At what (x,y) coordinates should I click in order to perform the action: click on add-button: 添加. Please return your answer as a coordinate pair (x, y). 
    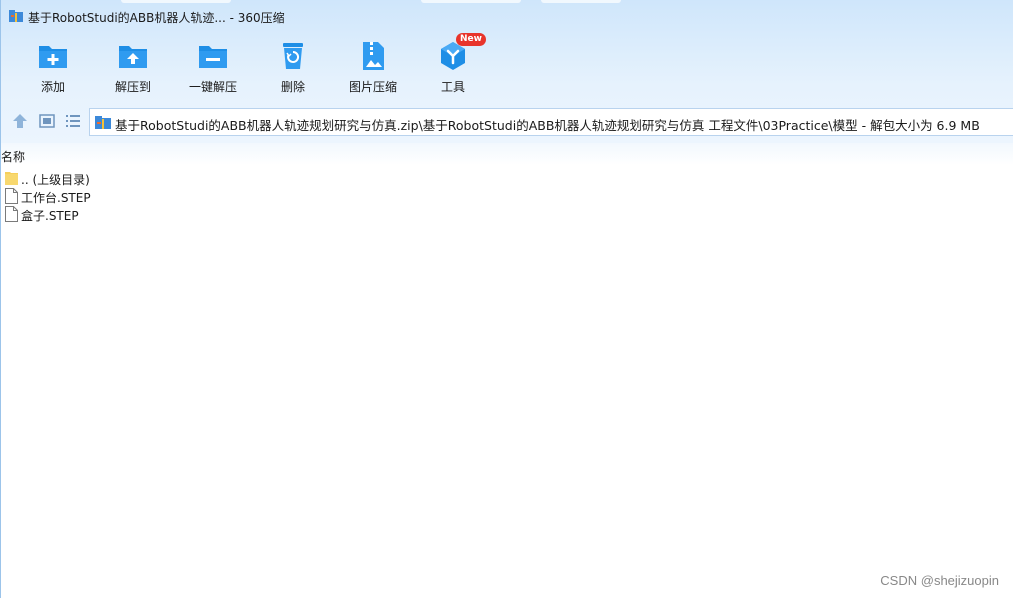
    Looking at the image, I should click on (53, 67).